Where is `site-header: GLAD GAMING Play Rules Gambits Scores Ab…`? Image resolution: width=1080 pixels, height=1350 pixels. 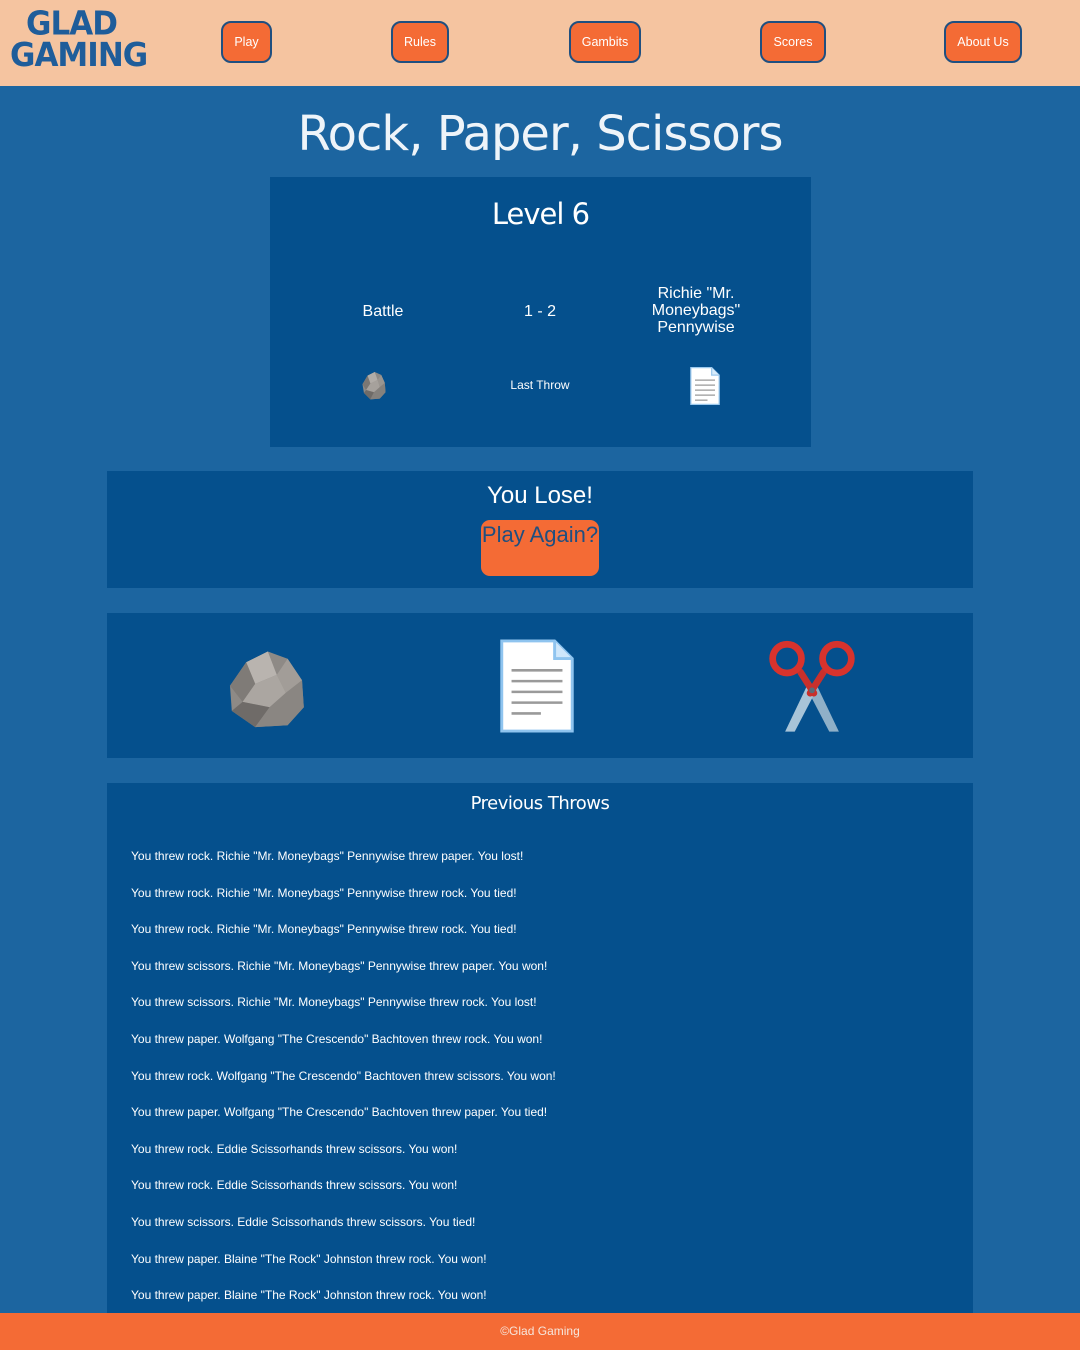
site-header: GLAD GAMING Play Rules Gambits Scores Ab… is located at coordinates (540, 43).